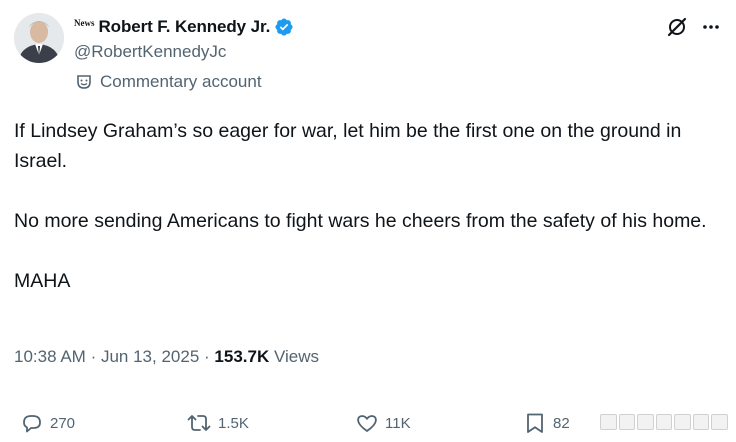 This screenshot has width=736, height=442. What do you see at coordinates (694, 27) in the screenshot?
I see `top-actions` at bounding box center [694, 27].